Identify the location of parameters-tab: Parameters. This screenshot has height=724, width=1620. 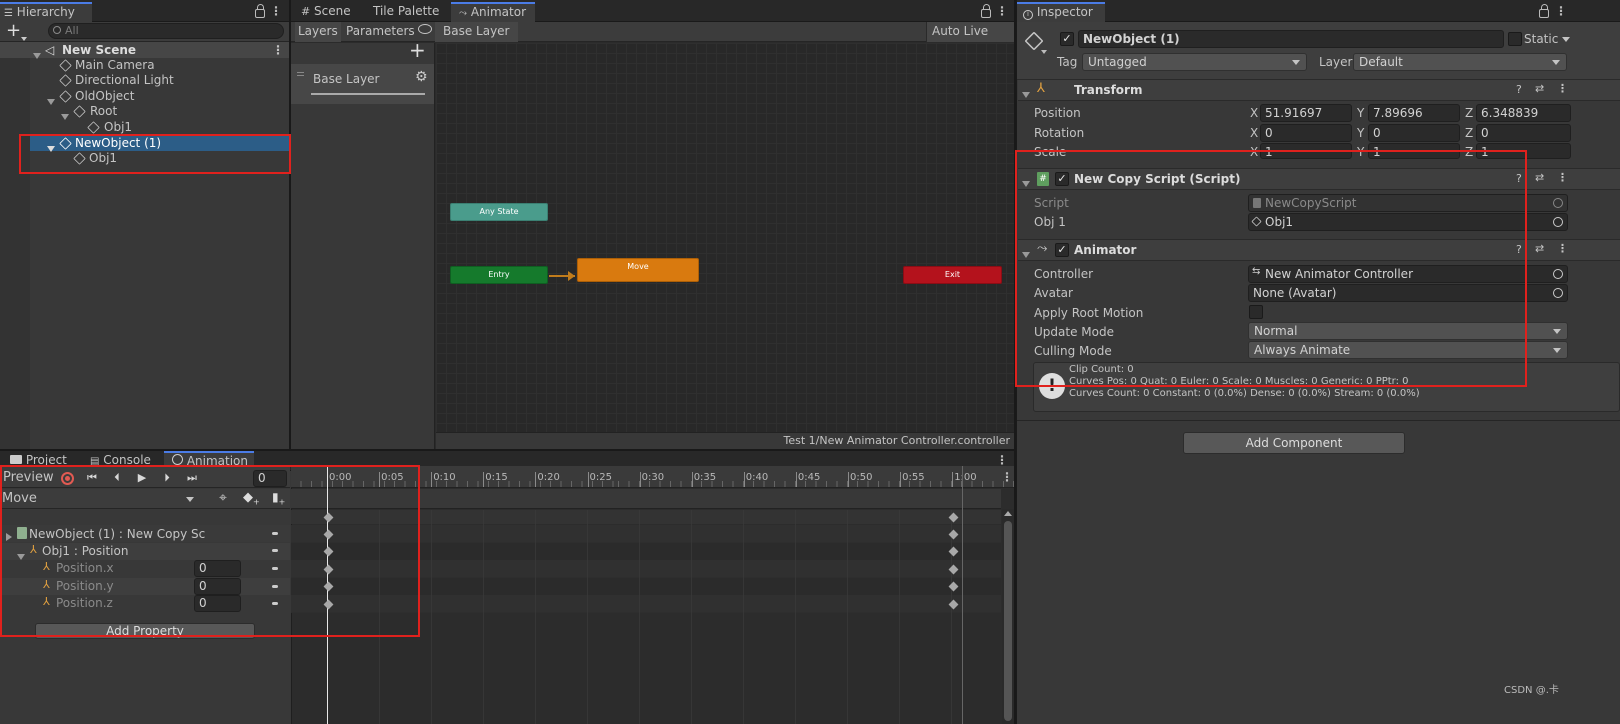
(380, 32).